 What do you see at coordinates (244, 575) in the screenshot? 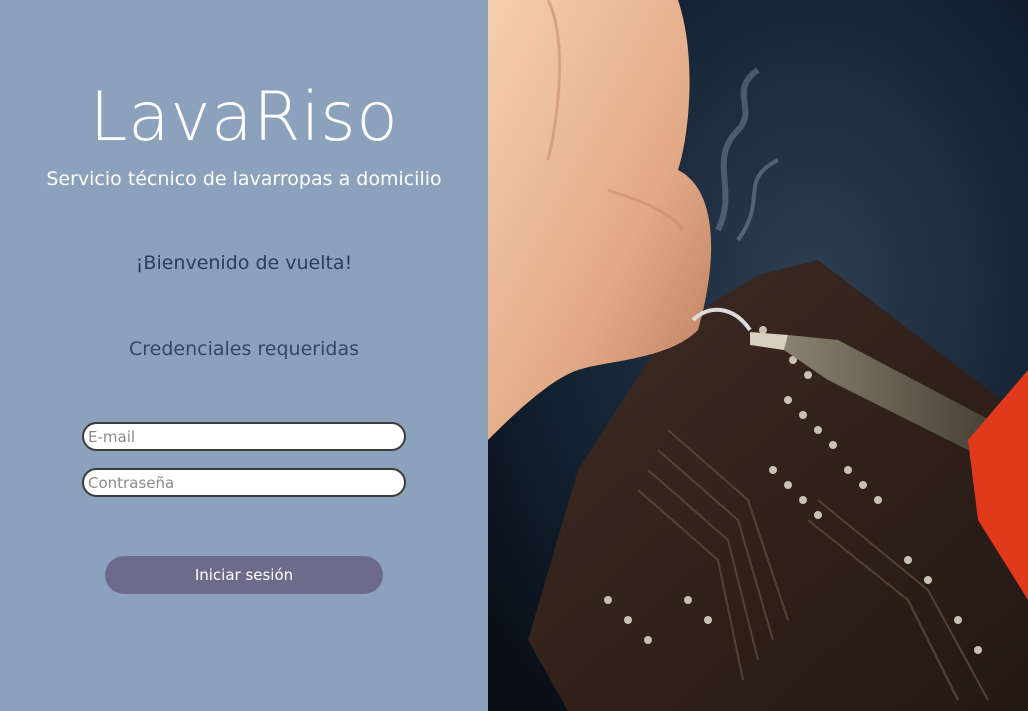
I see `login-button: Iniciar sesión` at bounding box center [244, 575].